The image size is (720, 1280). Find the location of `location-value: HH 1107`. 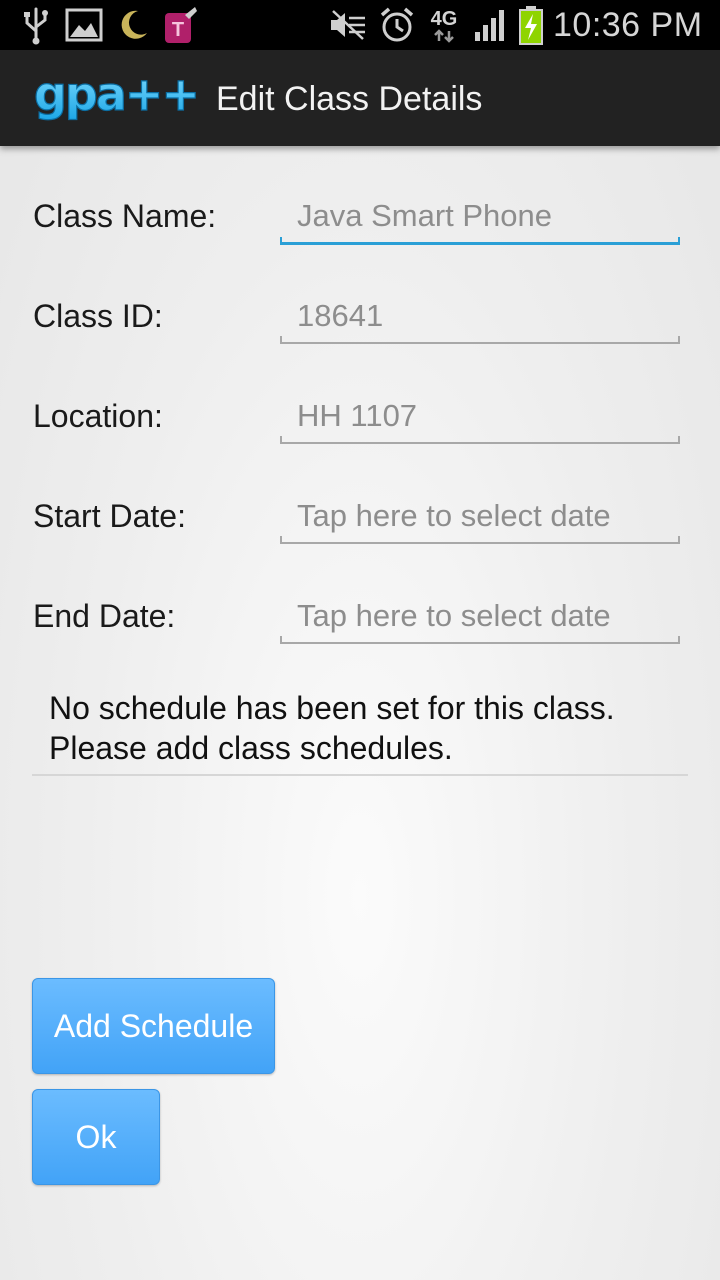

location-value: HH 1107 is located at coordinates (357, 415).